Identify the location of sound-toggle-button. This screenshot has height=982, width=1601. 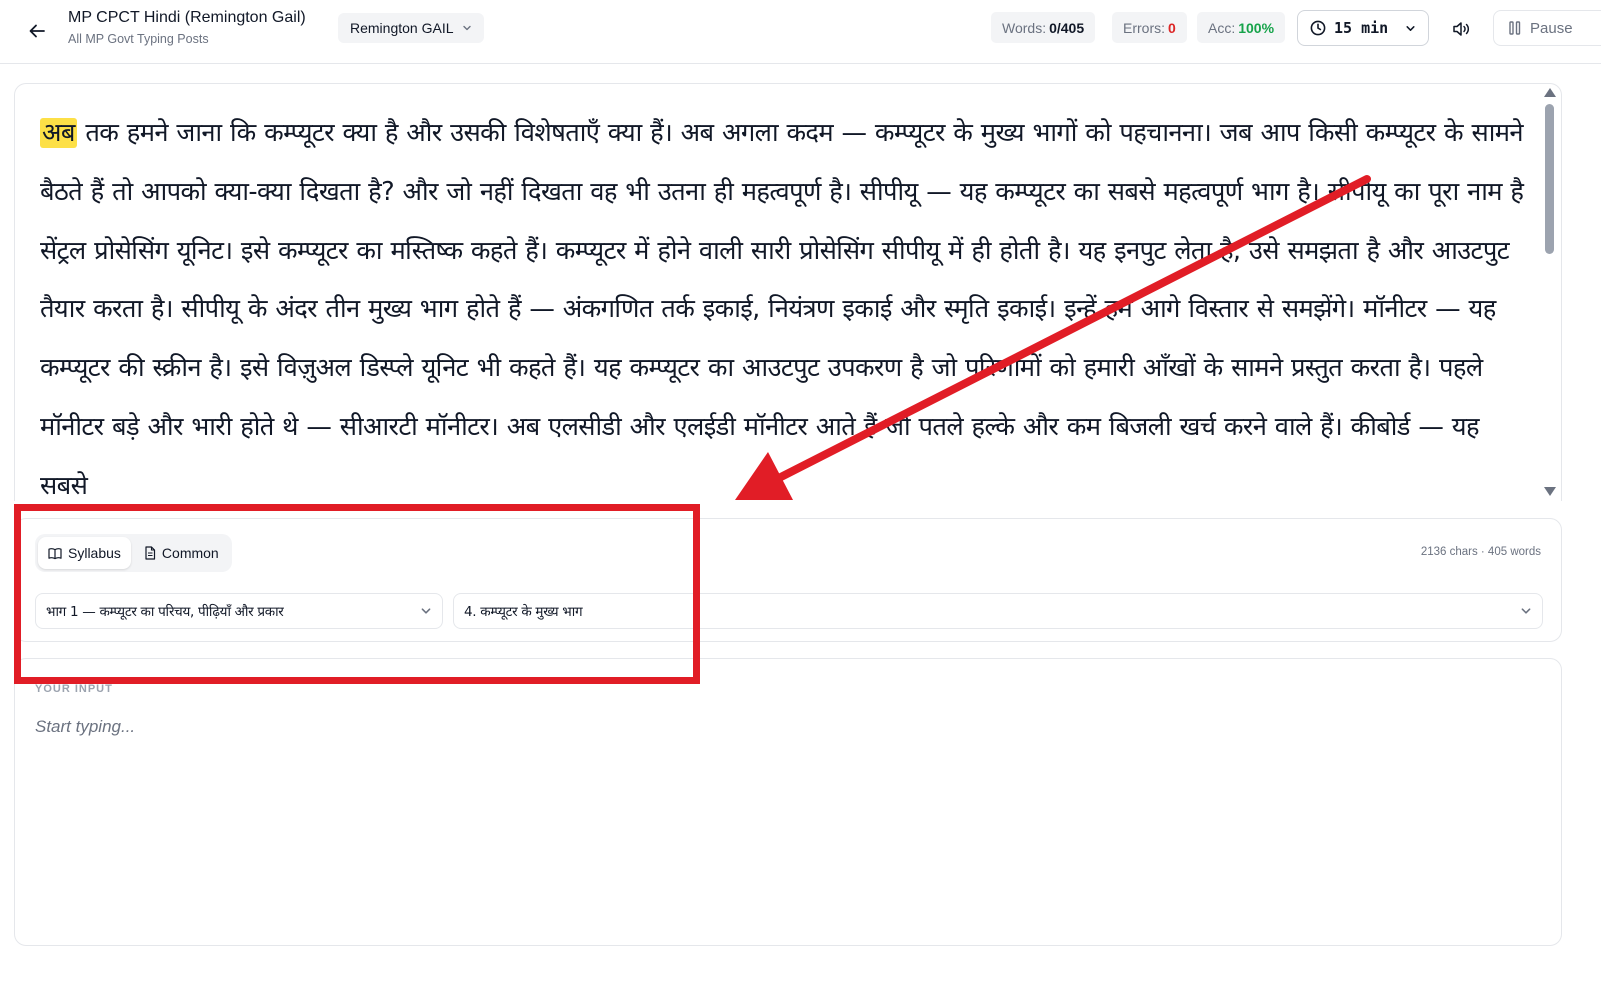
(1461, 29).